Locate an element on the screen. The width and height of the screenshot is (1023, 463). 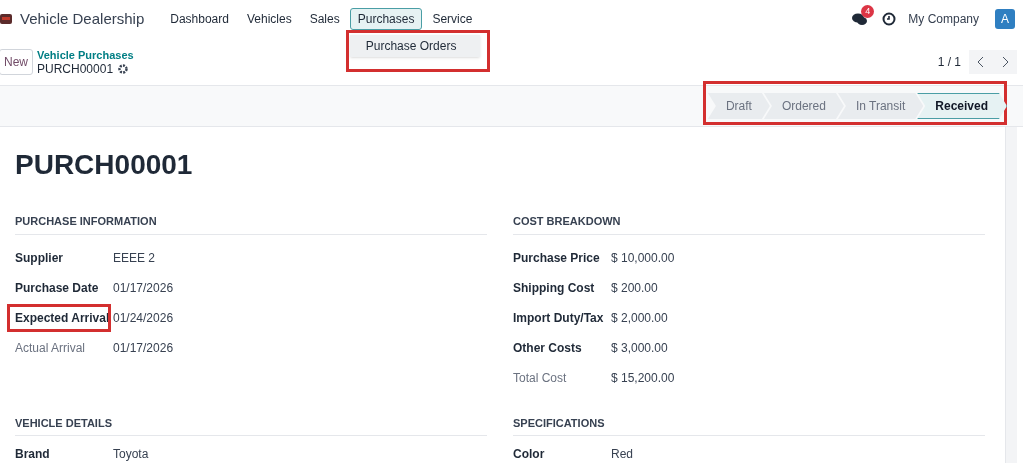
menu-item: Service is located at coordinates (452, 19).